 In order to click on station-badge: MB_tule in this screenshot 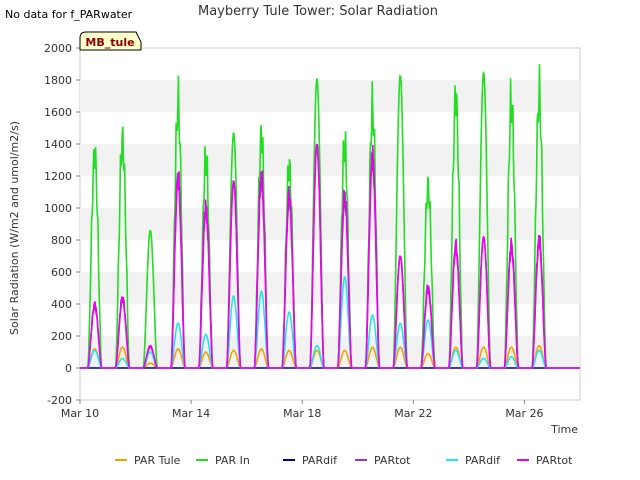, I will do `click(110, 41)`.